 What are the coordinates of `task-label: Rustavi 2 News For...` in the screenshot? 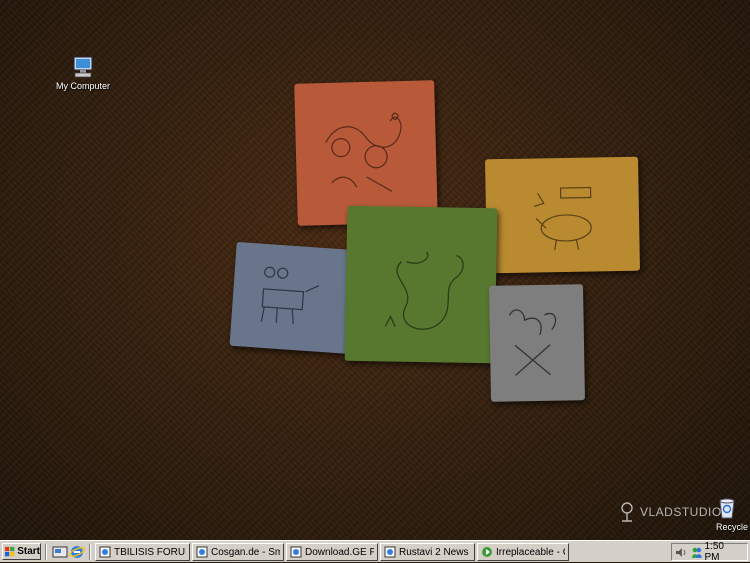 It's located at (435, 552).